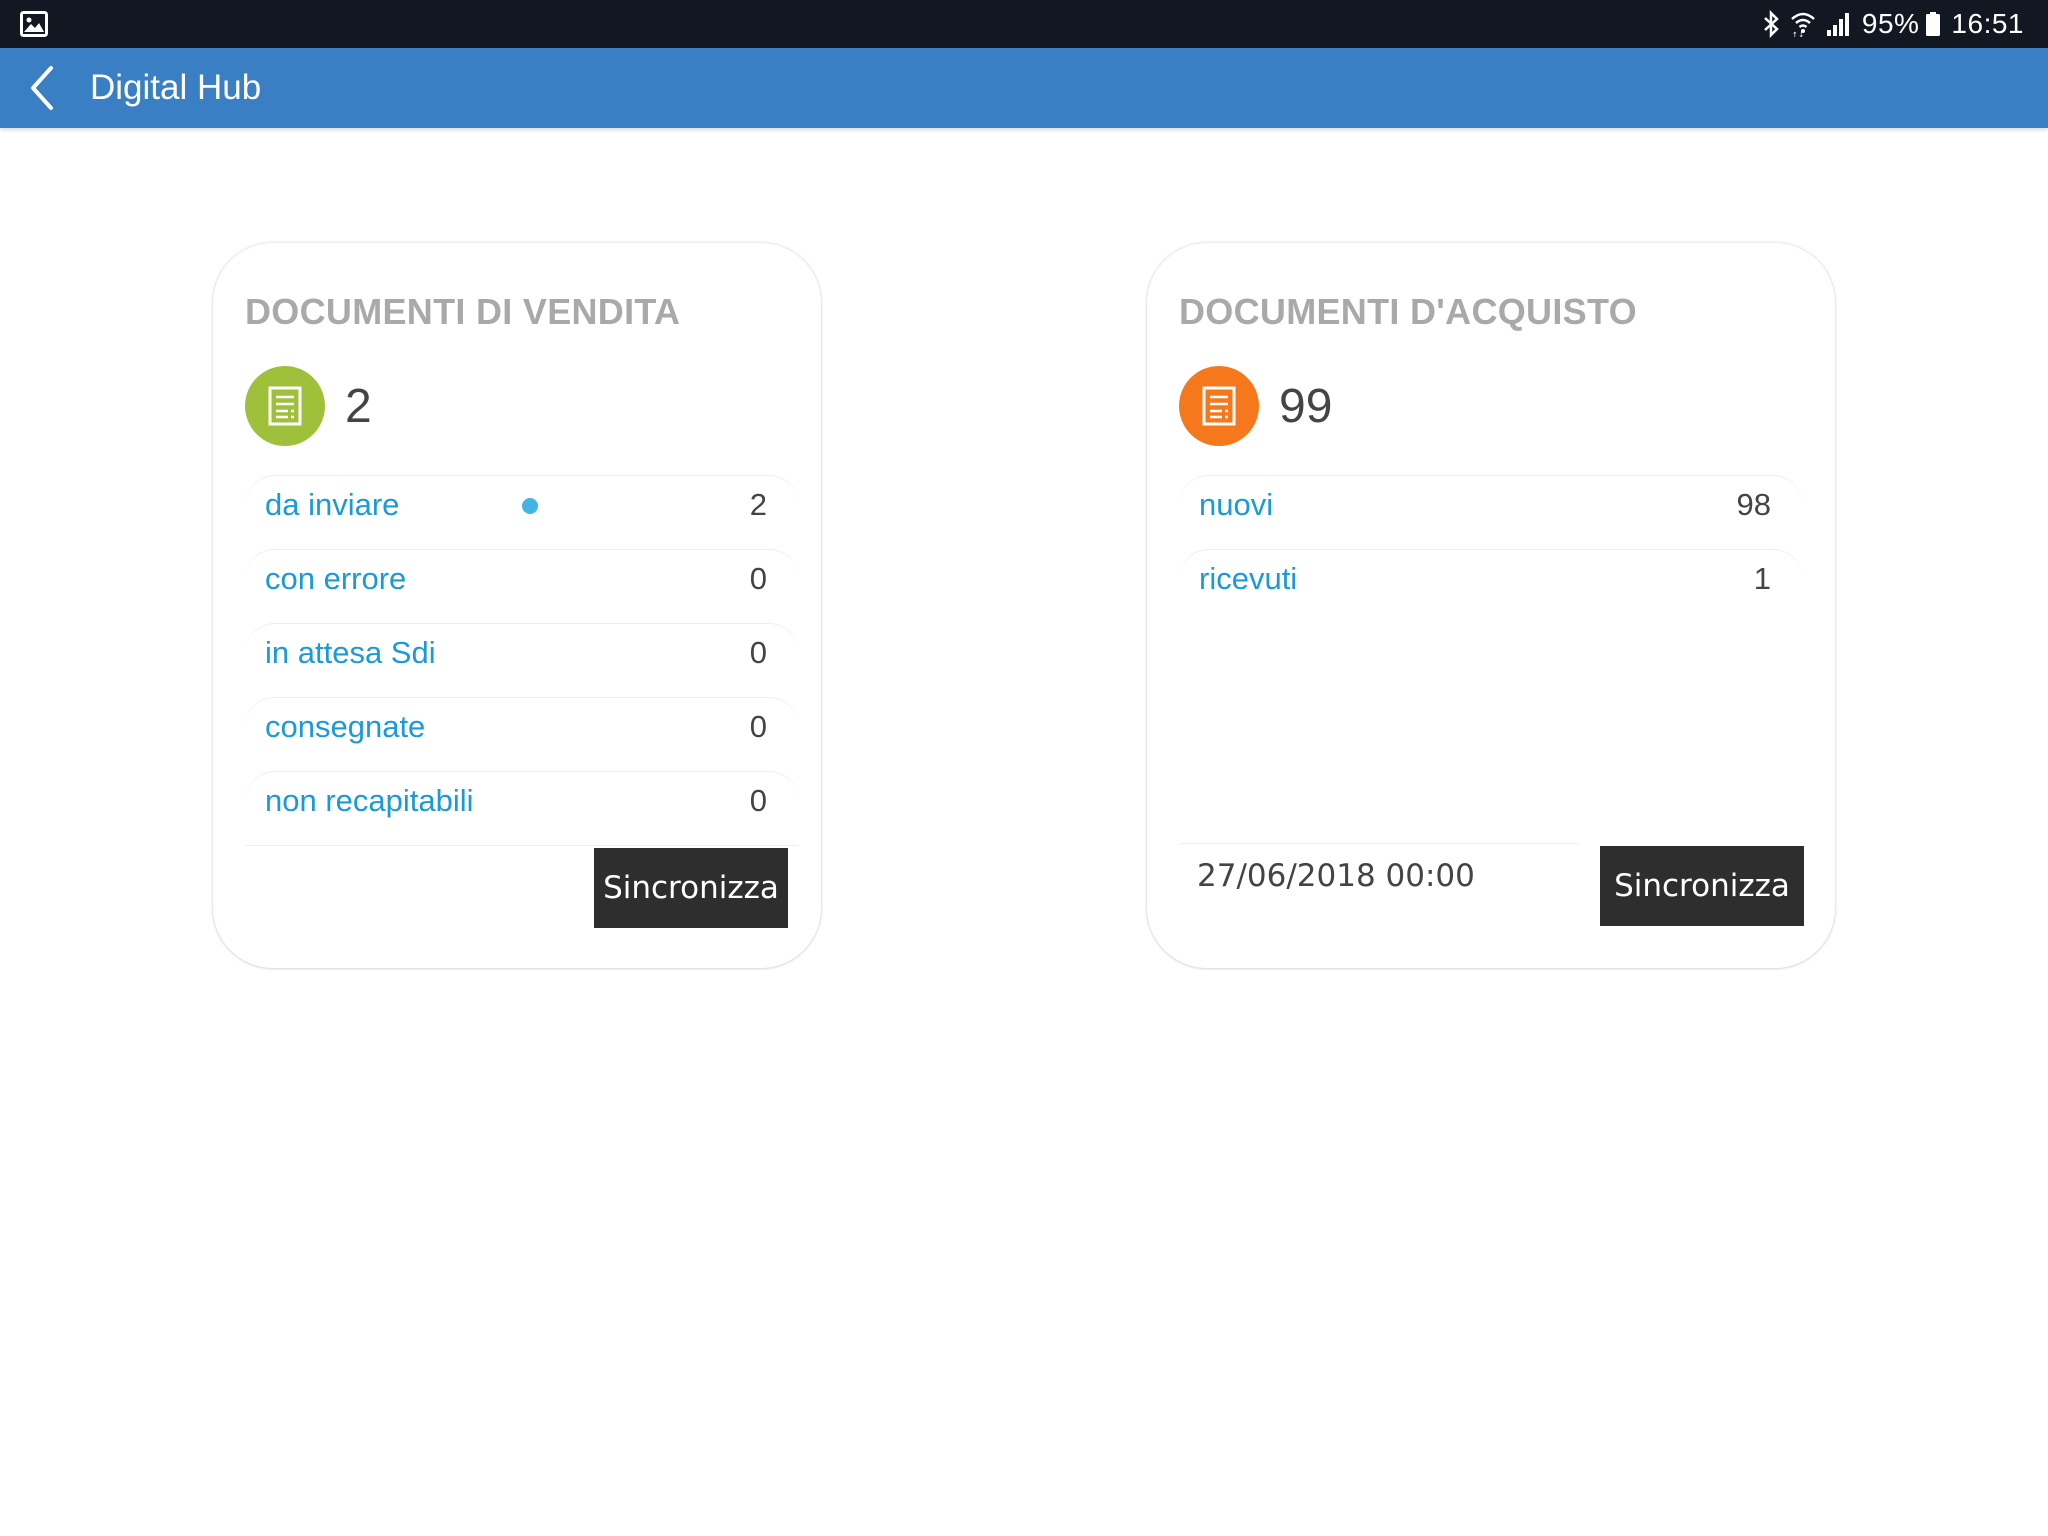 The image size is (2048, 1536). I want to click on list-item-label: ricevuti, so click(1248, 578).